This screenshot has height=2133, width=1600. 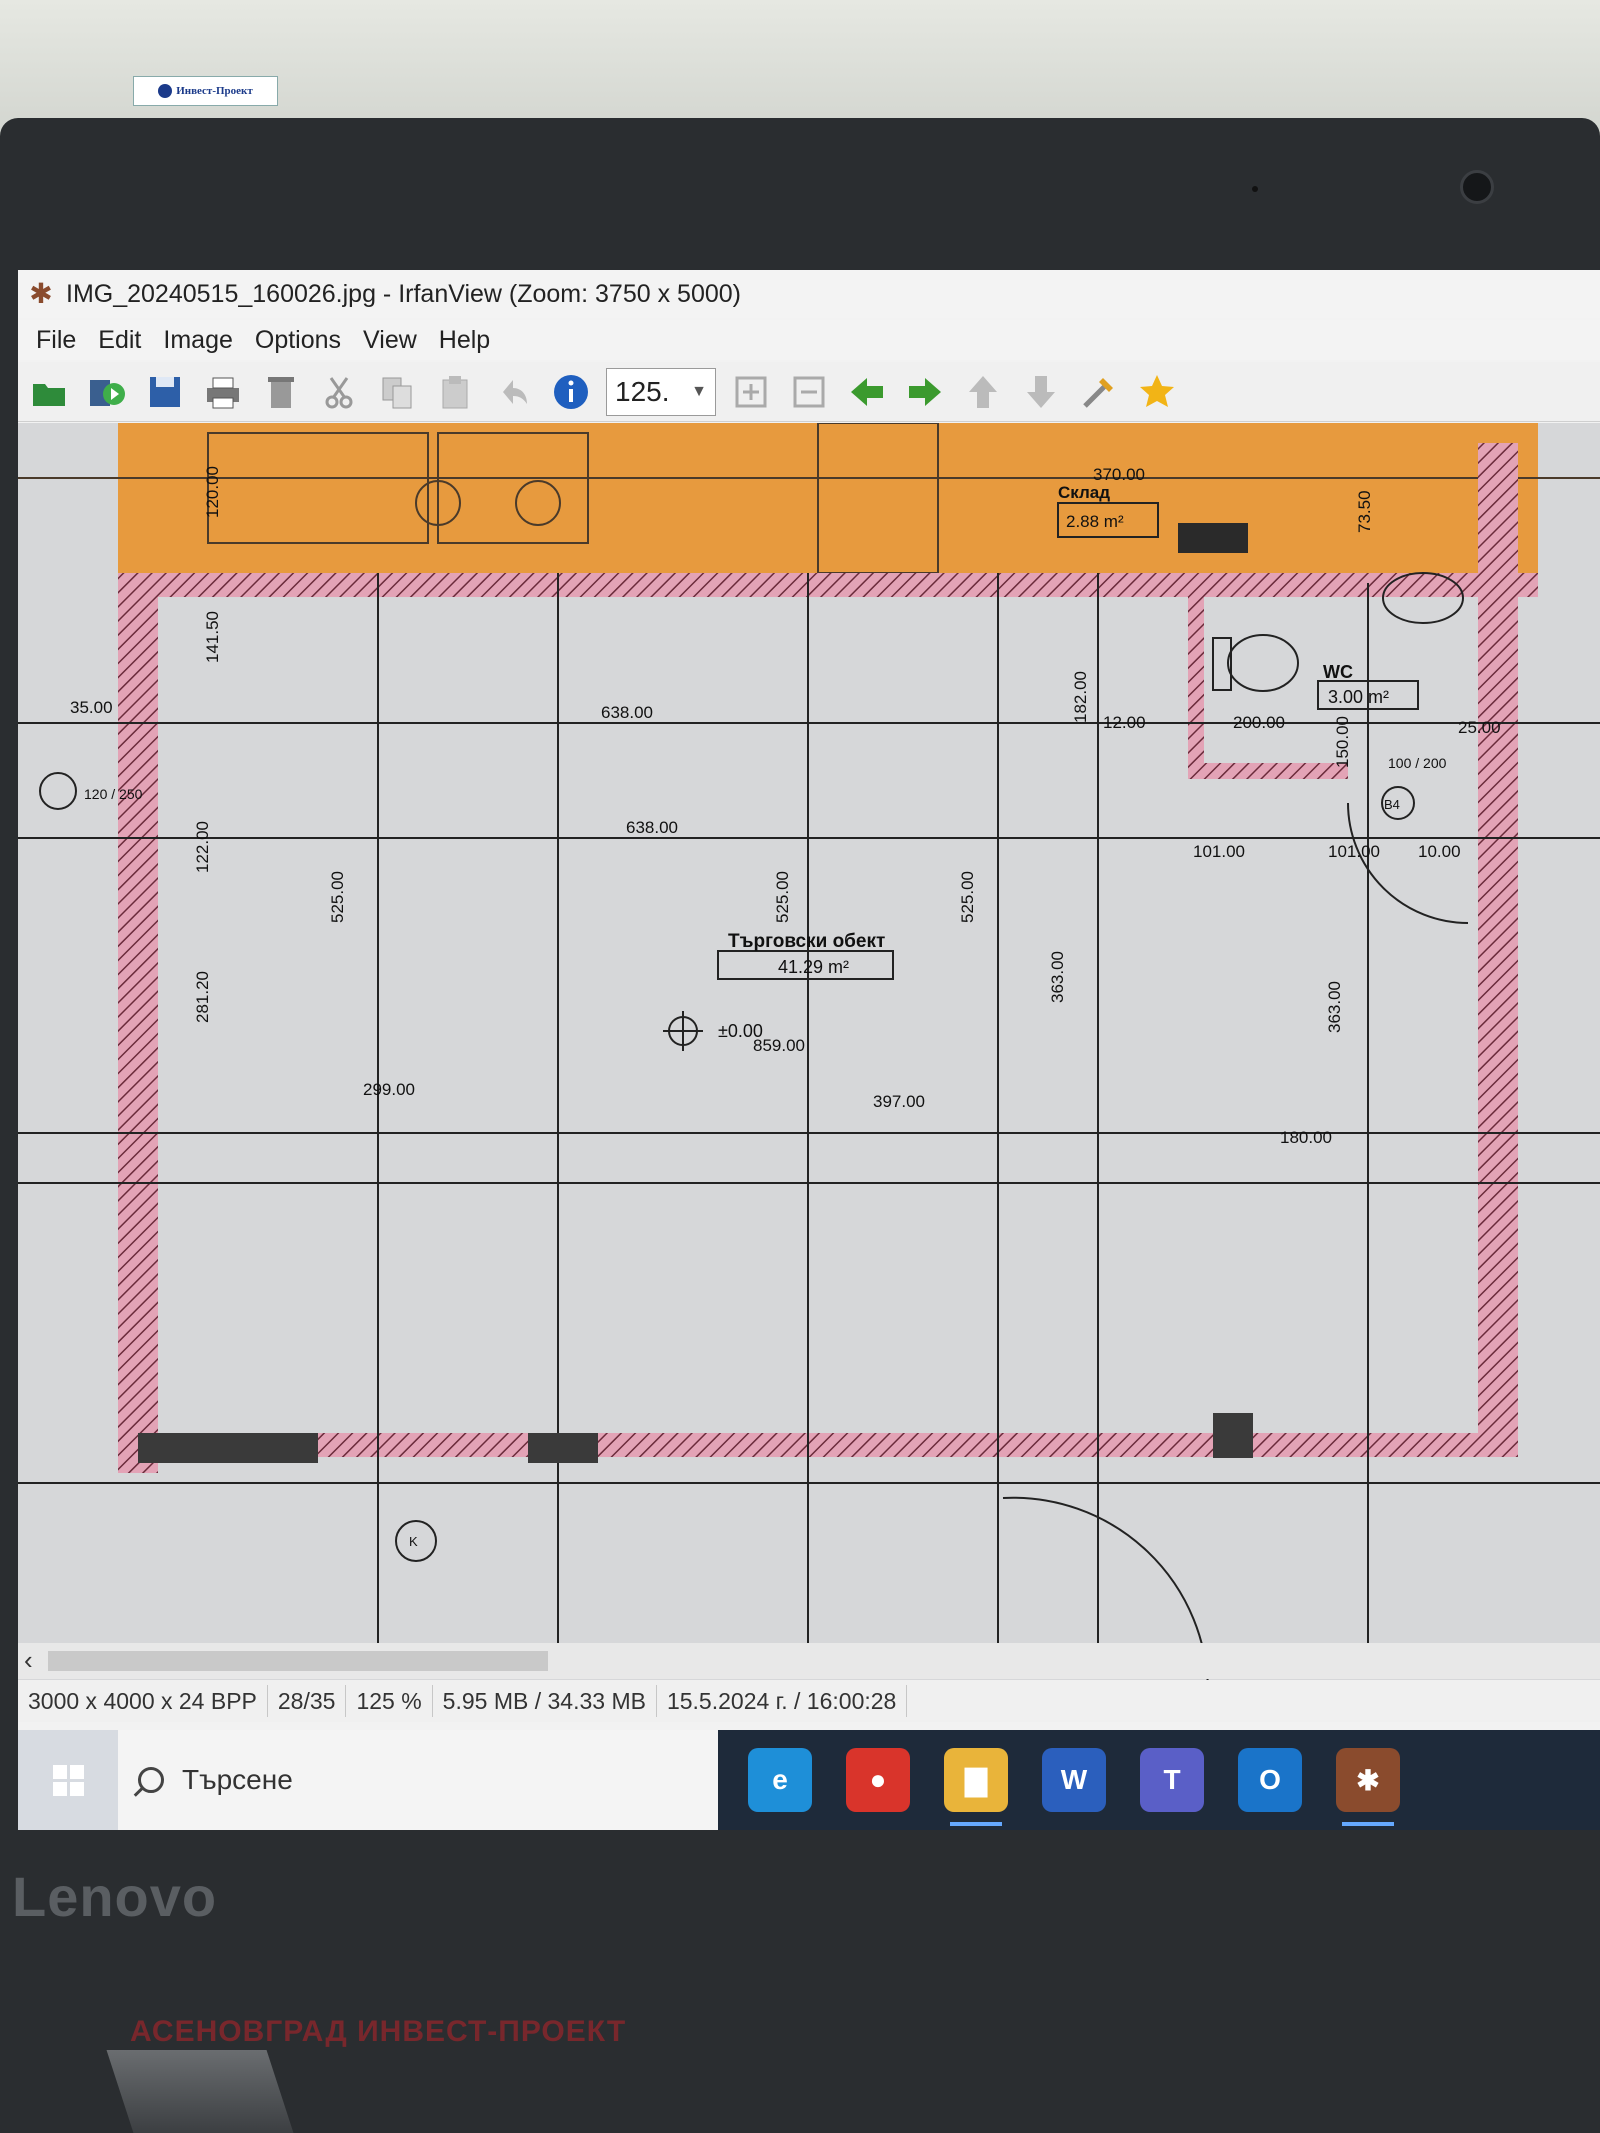 What do you see at coordinates (1392, 804) in the screenshot?
I see `tag-b4: B4` at bounding box center [1392, 804].